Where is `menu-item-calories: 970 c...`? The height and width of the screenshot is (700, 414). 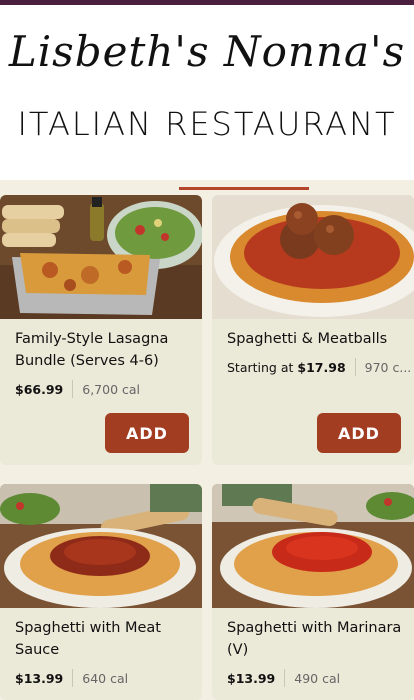 menu-item-calories: 970 c... is located at coordinates (388, 367).